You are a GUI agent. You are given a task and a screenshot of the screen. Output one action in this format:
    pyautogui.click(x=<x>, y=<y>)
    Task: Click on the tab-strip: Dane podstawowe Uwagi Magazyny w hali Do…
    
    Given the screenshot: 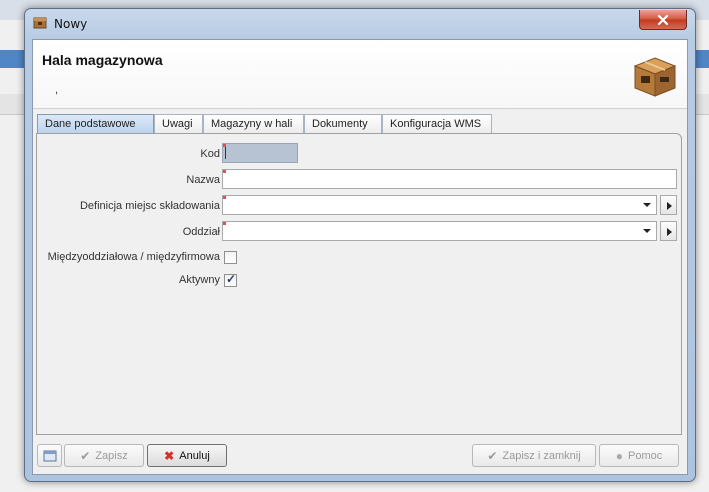 What is the action you would take?
    pyautogui.click(x=360, y=124)
    